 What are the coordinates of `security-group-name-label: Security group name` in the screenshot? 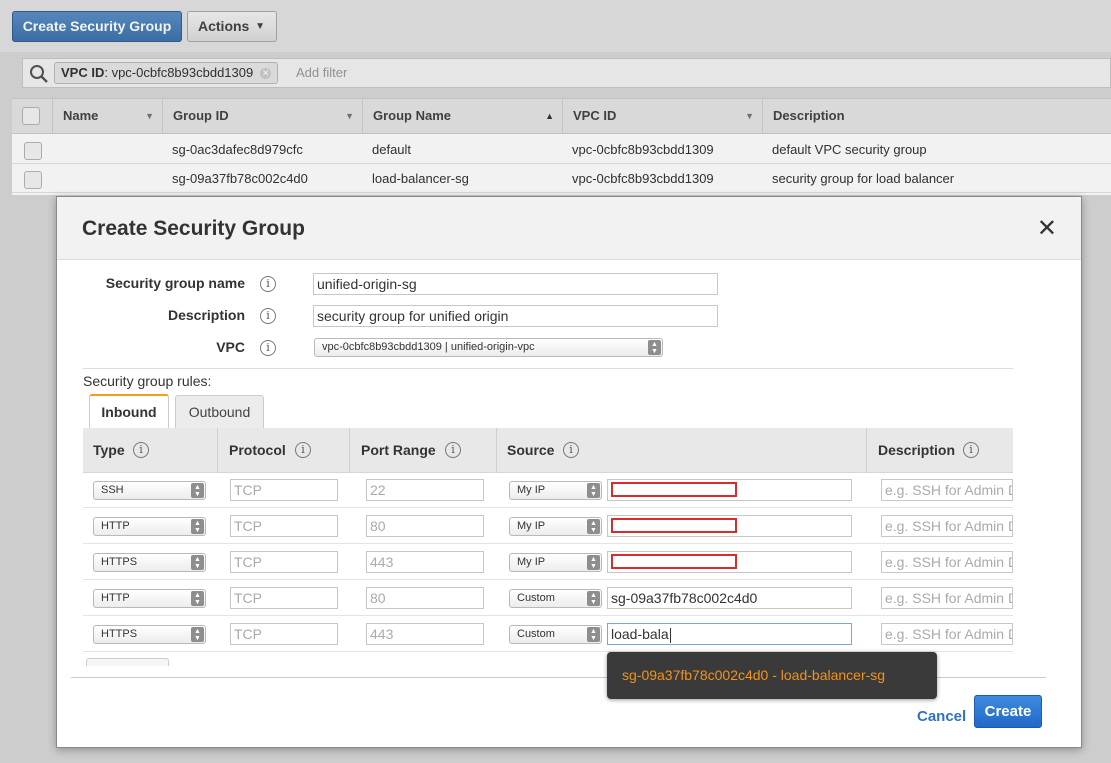 It's located at (175, 283).